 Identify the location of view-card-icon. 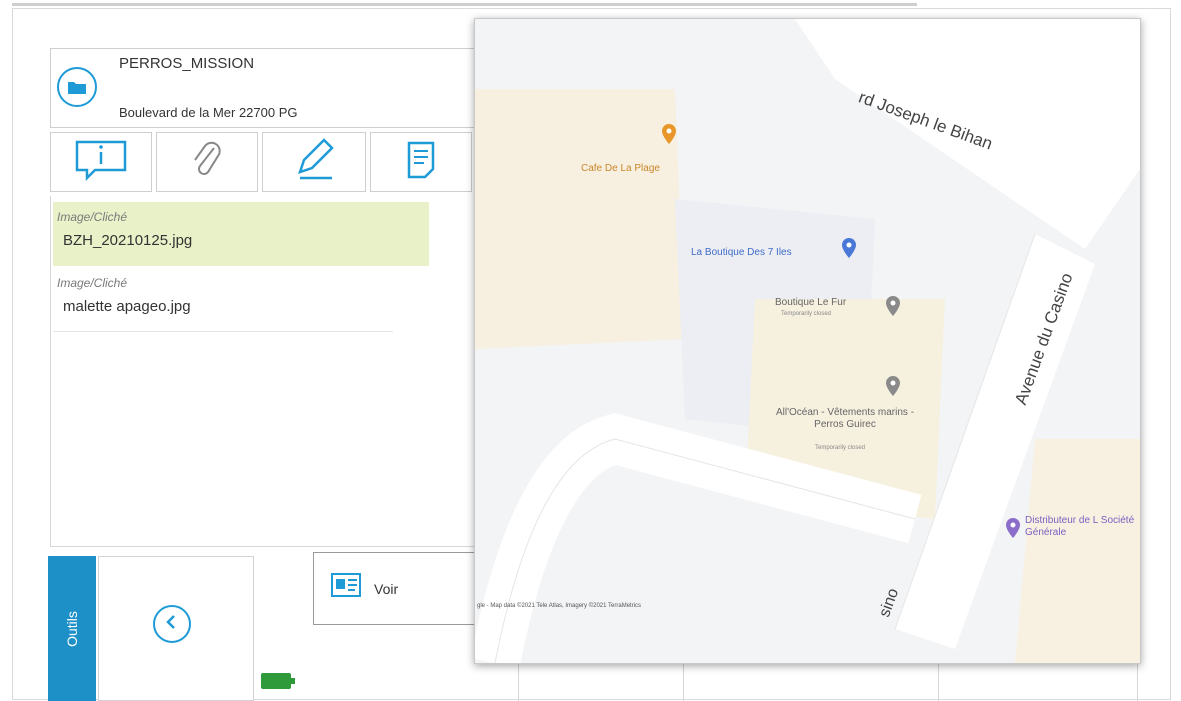
(346, 587).